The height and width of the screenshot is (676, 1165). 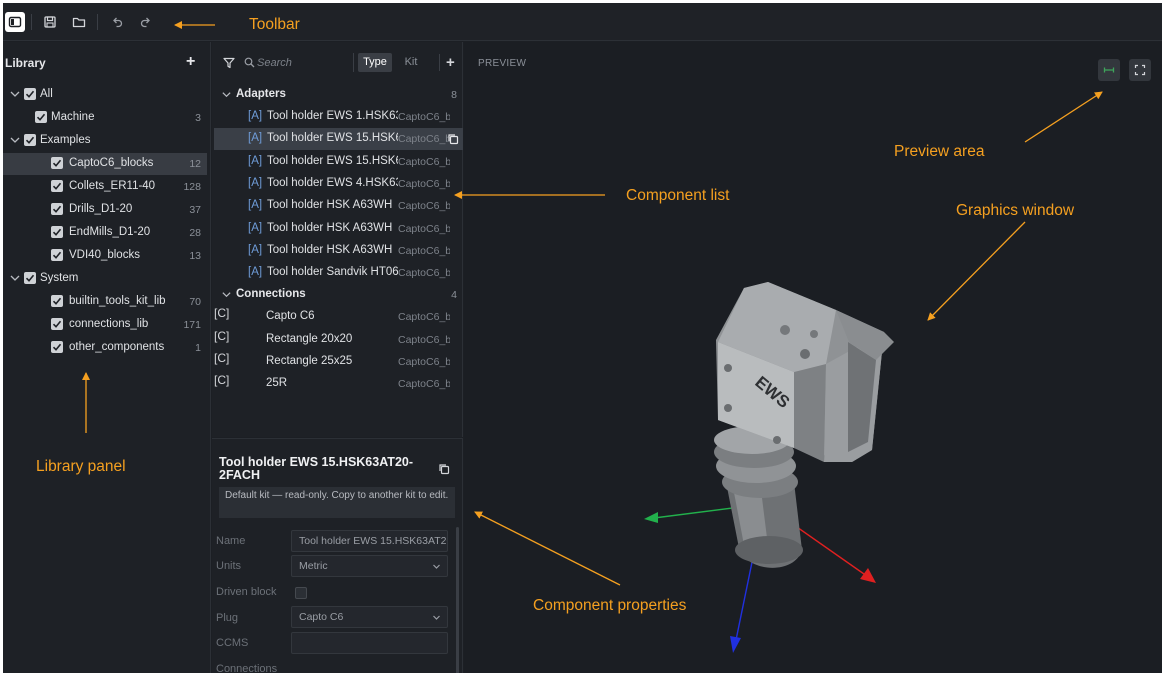 What do you see at coordinates (198, 348) in the screenshot?
I see `library-item-count: 1` at bounding box center [198, 348].